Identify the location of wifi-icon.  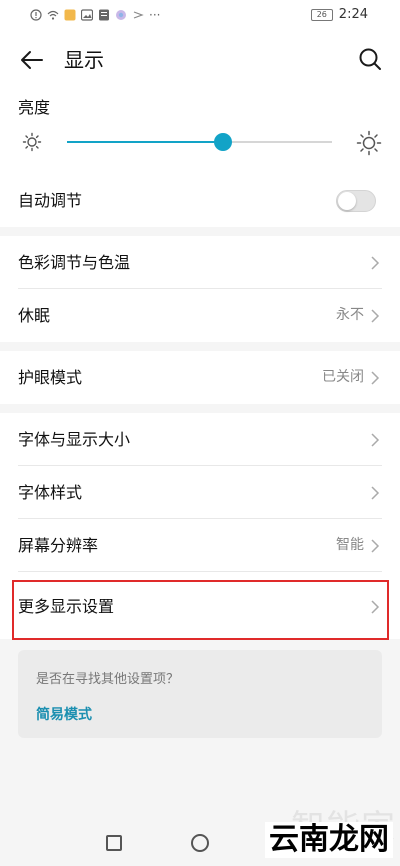
(53, 15).